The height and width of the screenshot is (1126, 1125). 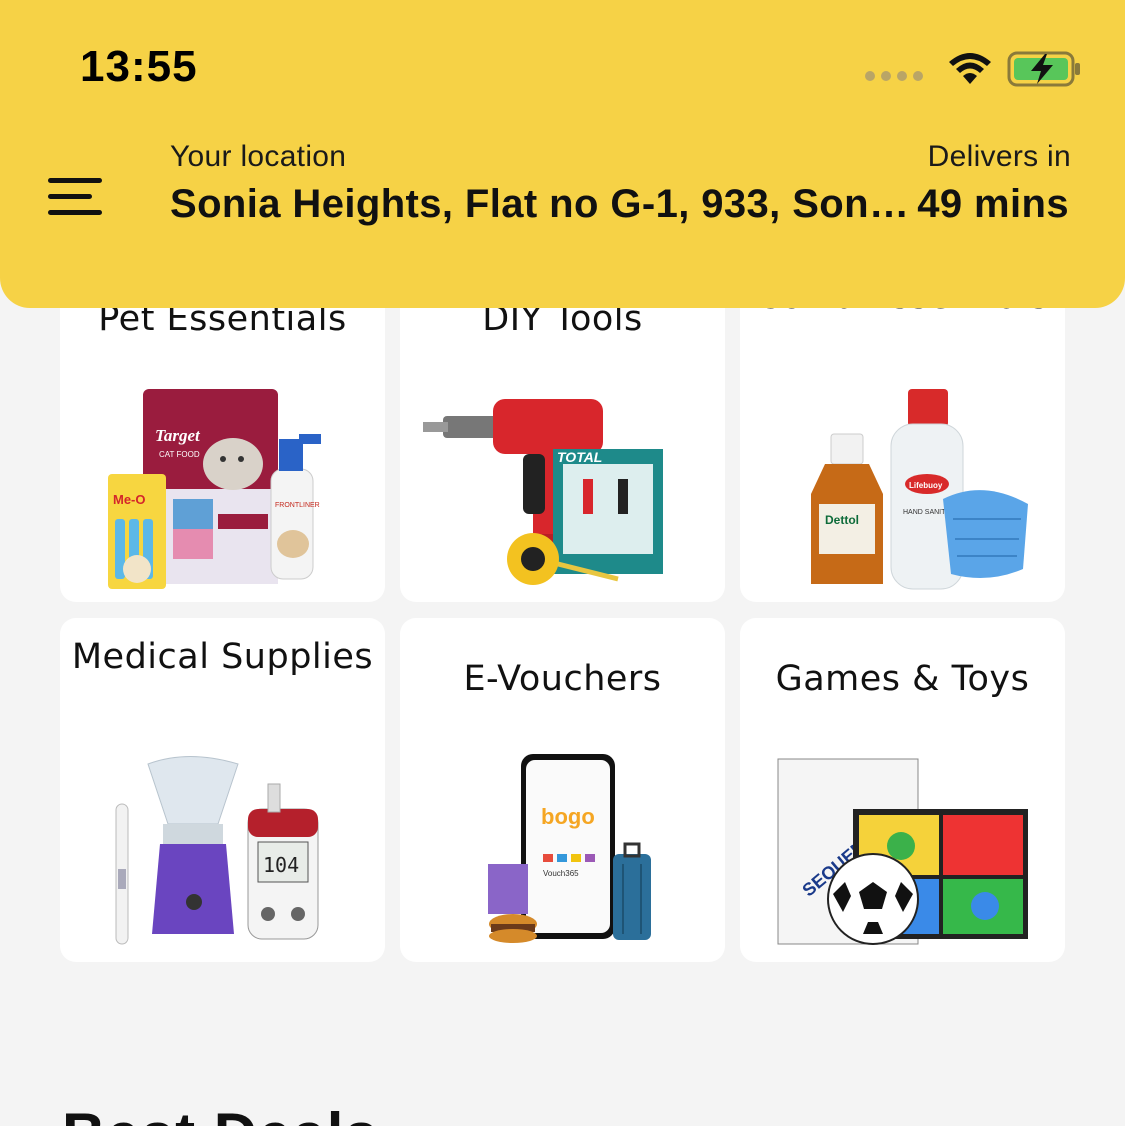 I want to click on svg-text: CAT FOOD, so click(x=179, y=454).